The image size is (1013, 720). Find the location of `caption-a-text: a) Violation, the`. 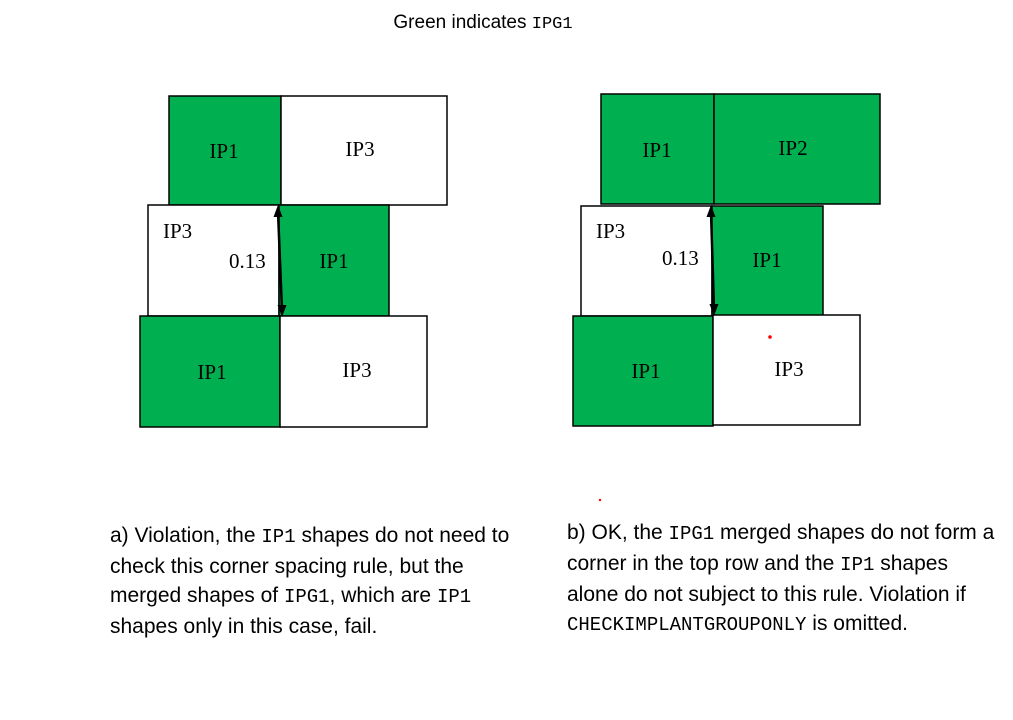

caption-a-text: a) Violation, the is located at coordinates (186, 535).